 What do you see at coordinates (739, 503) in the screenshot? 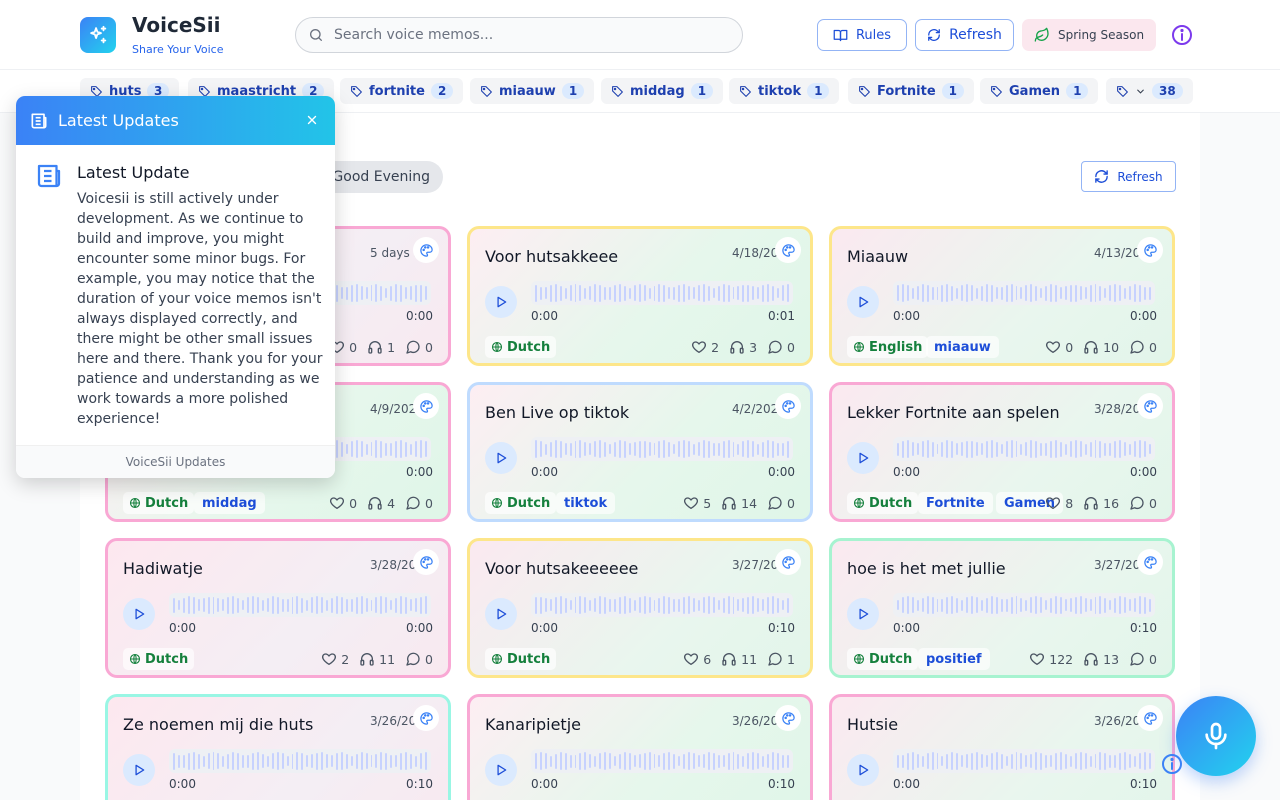
I see `listen-count-group: 14` at bounding box center [739, 503].